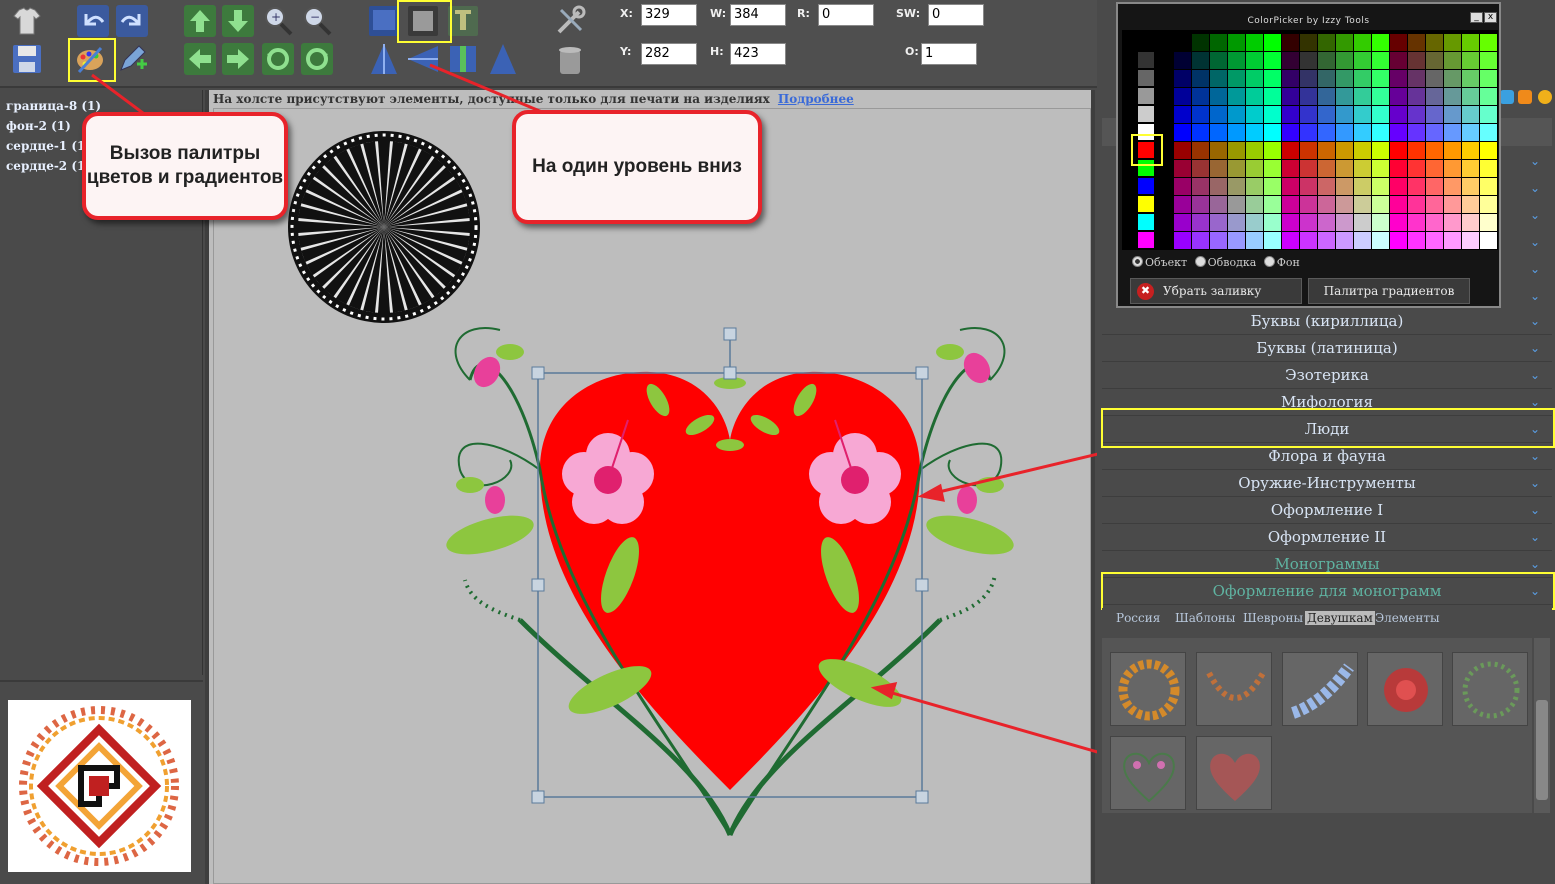 The width and height of the screenshot is (1555, 884). Describe the element at coordinates (38, 126) in the screenshot. I see `layer-item: фон-2 (1)` at that location.